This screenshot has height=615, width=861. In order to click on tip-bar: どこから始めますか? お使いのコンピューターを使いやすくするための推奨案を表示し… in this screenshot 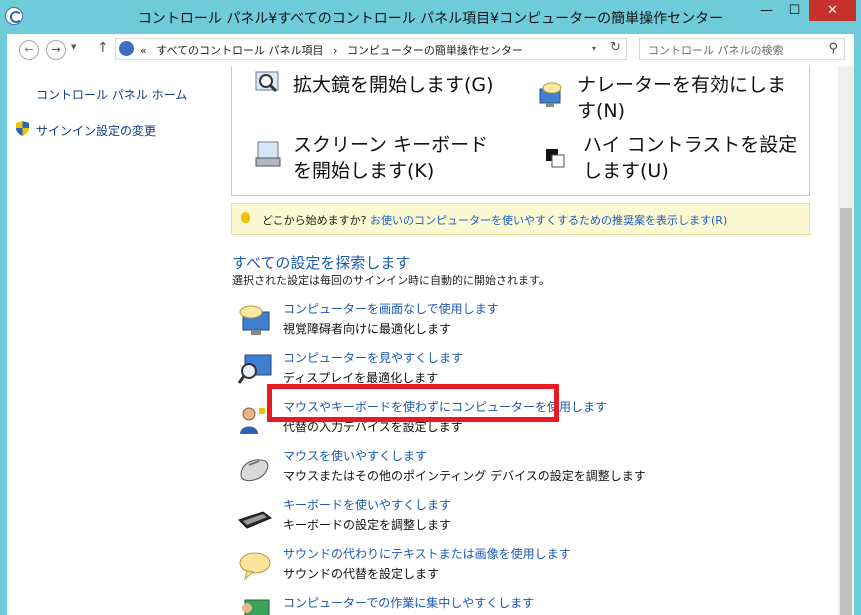, I will do `click(520, 219)`.